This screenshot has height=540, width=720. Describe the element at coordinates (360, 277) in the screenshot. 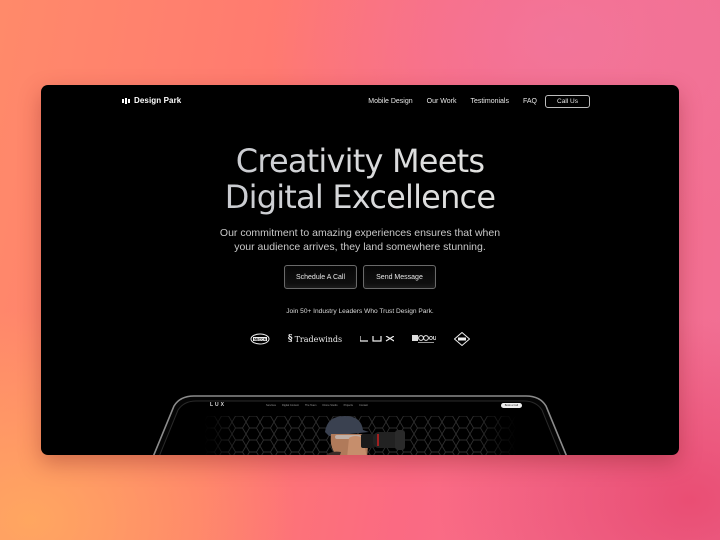

I see `cta-row: Schedule A Call Send Message` at that location.